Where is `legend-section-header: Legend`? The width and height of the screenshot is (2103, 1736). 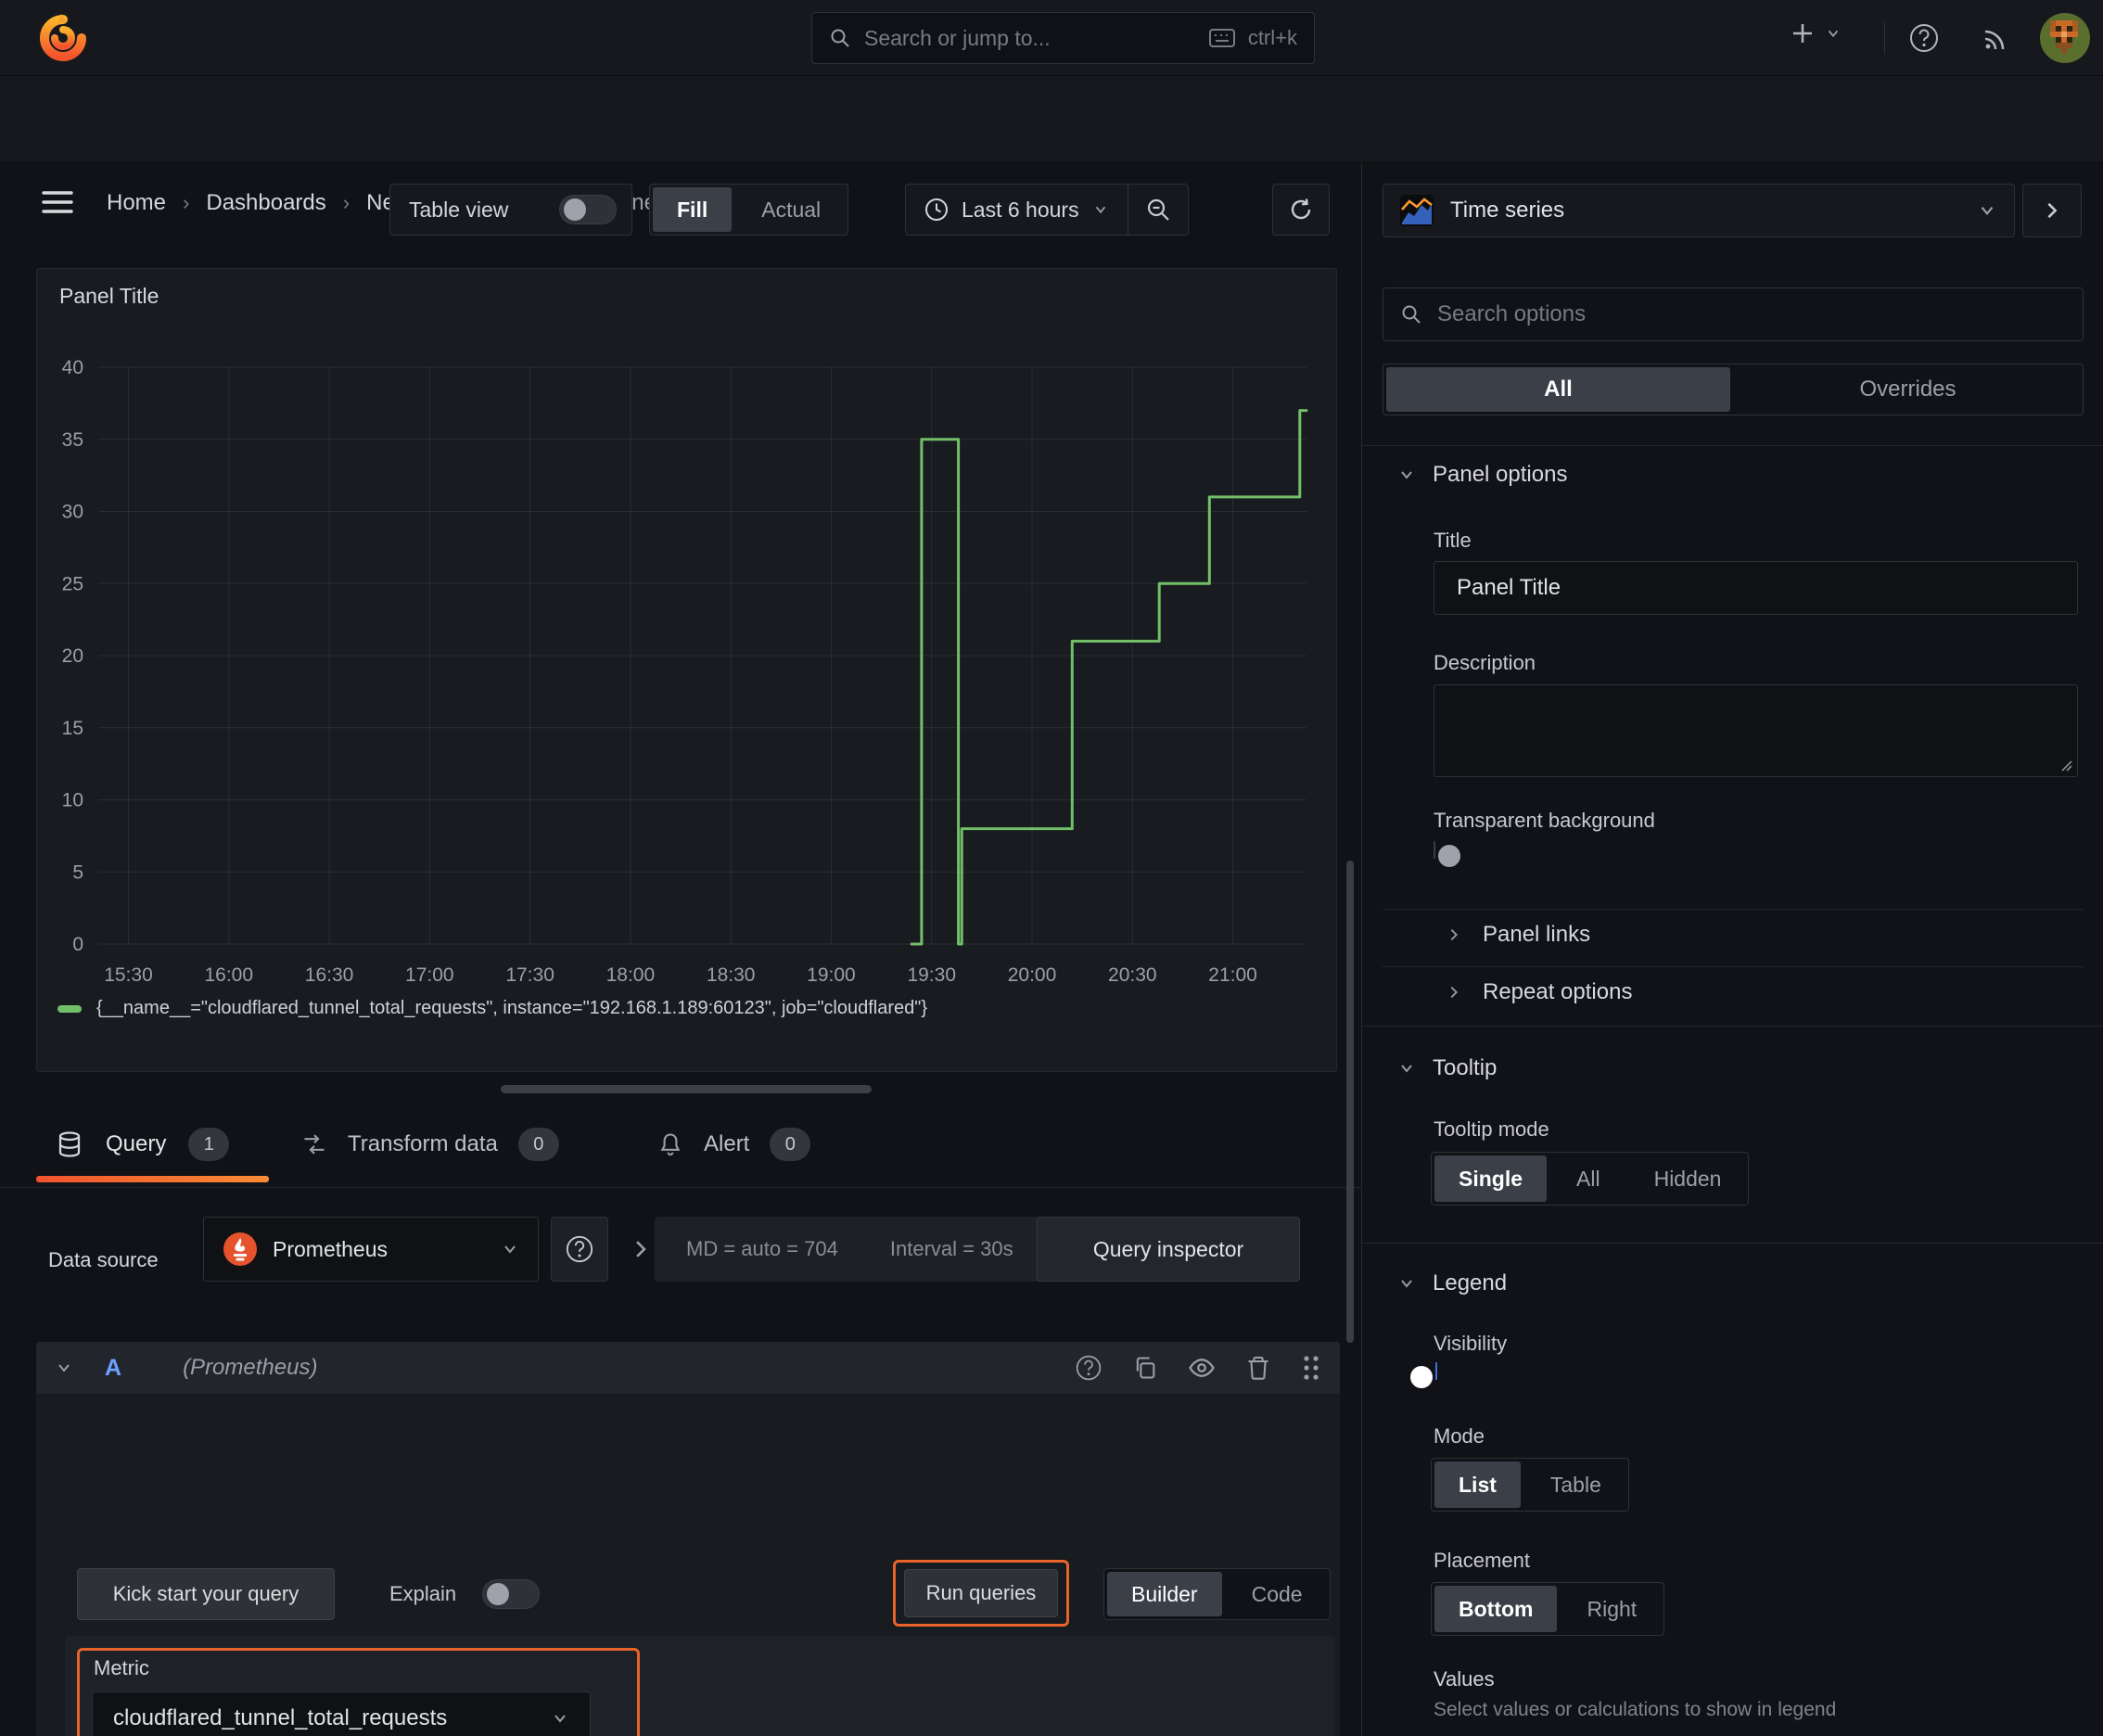 legend-section-header: Legend is located at coordinates (1452, 1283).